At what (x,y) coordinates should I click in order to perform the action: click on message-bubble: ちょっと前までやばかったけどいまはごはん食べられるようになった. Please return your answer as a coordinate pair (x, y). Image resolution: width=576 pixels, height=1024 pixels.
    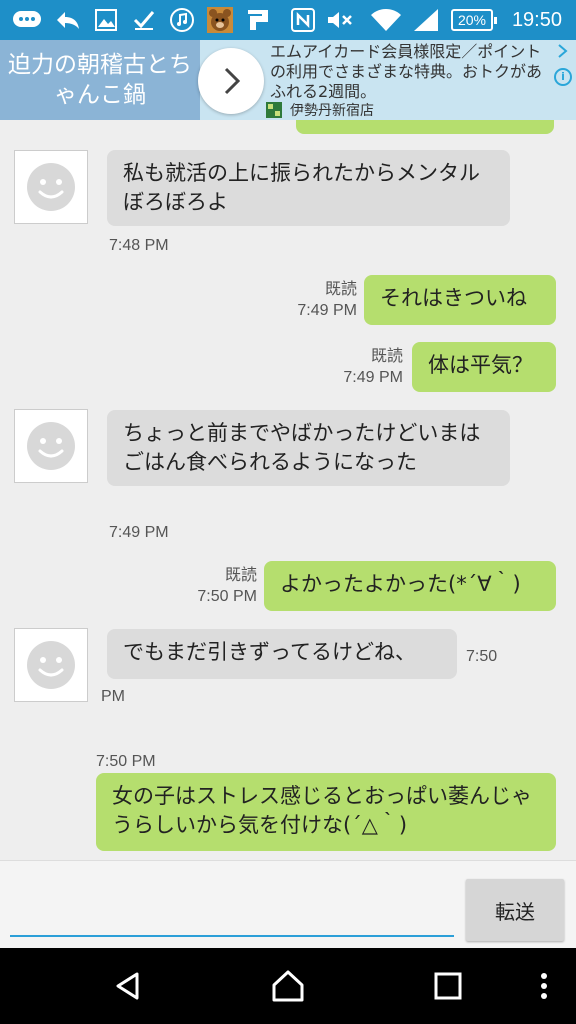
    Looking at the image, I should click on (308, 448).